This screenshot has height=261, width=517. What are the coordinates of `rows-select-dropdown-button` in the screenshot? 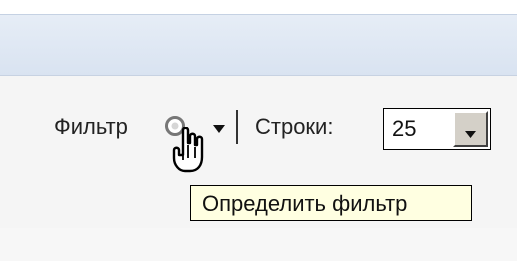 It's located at (470, 129).